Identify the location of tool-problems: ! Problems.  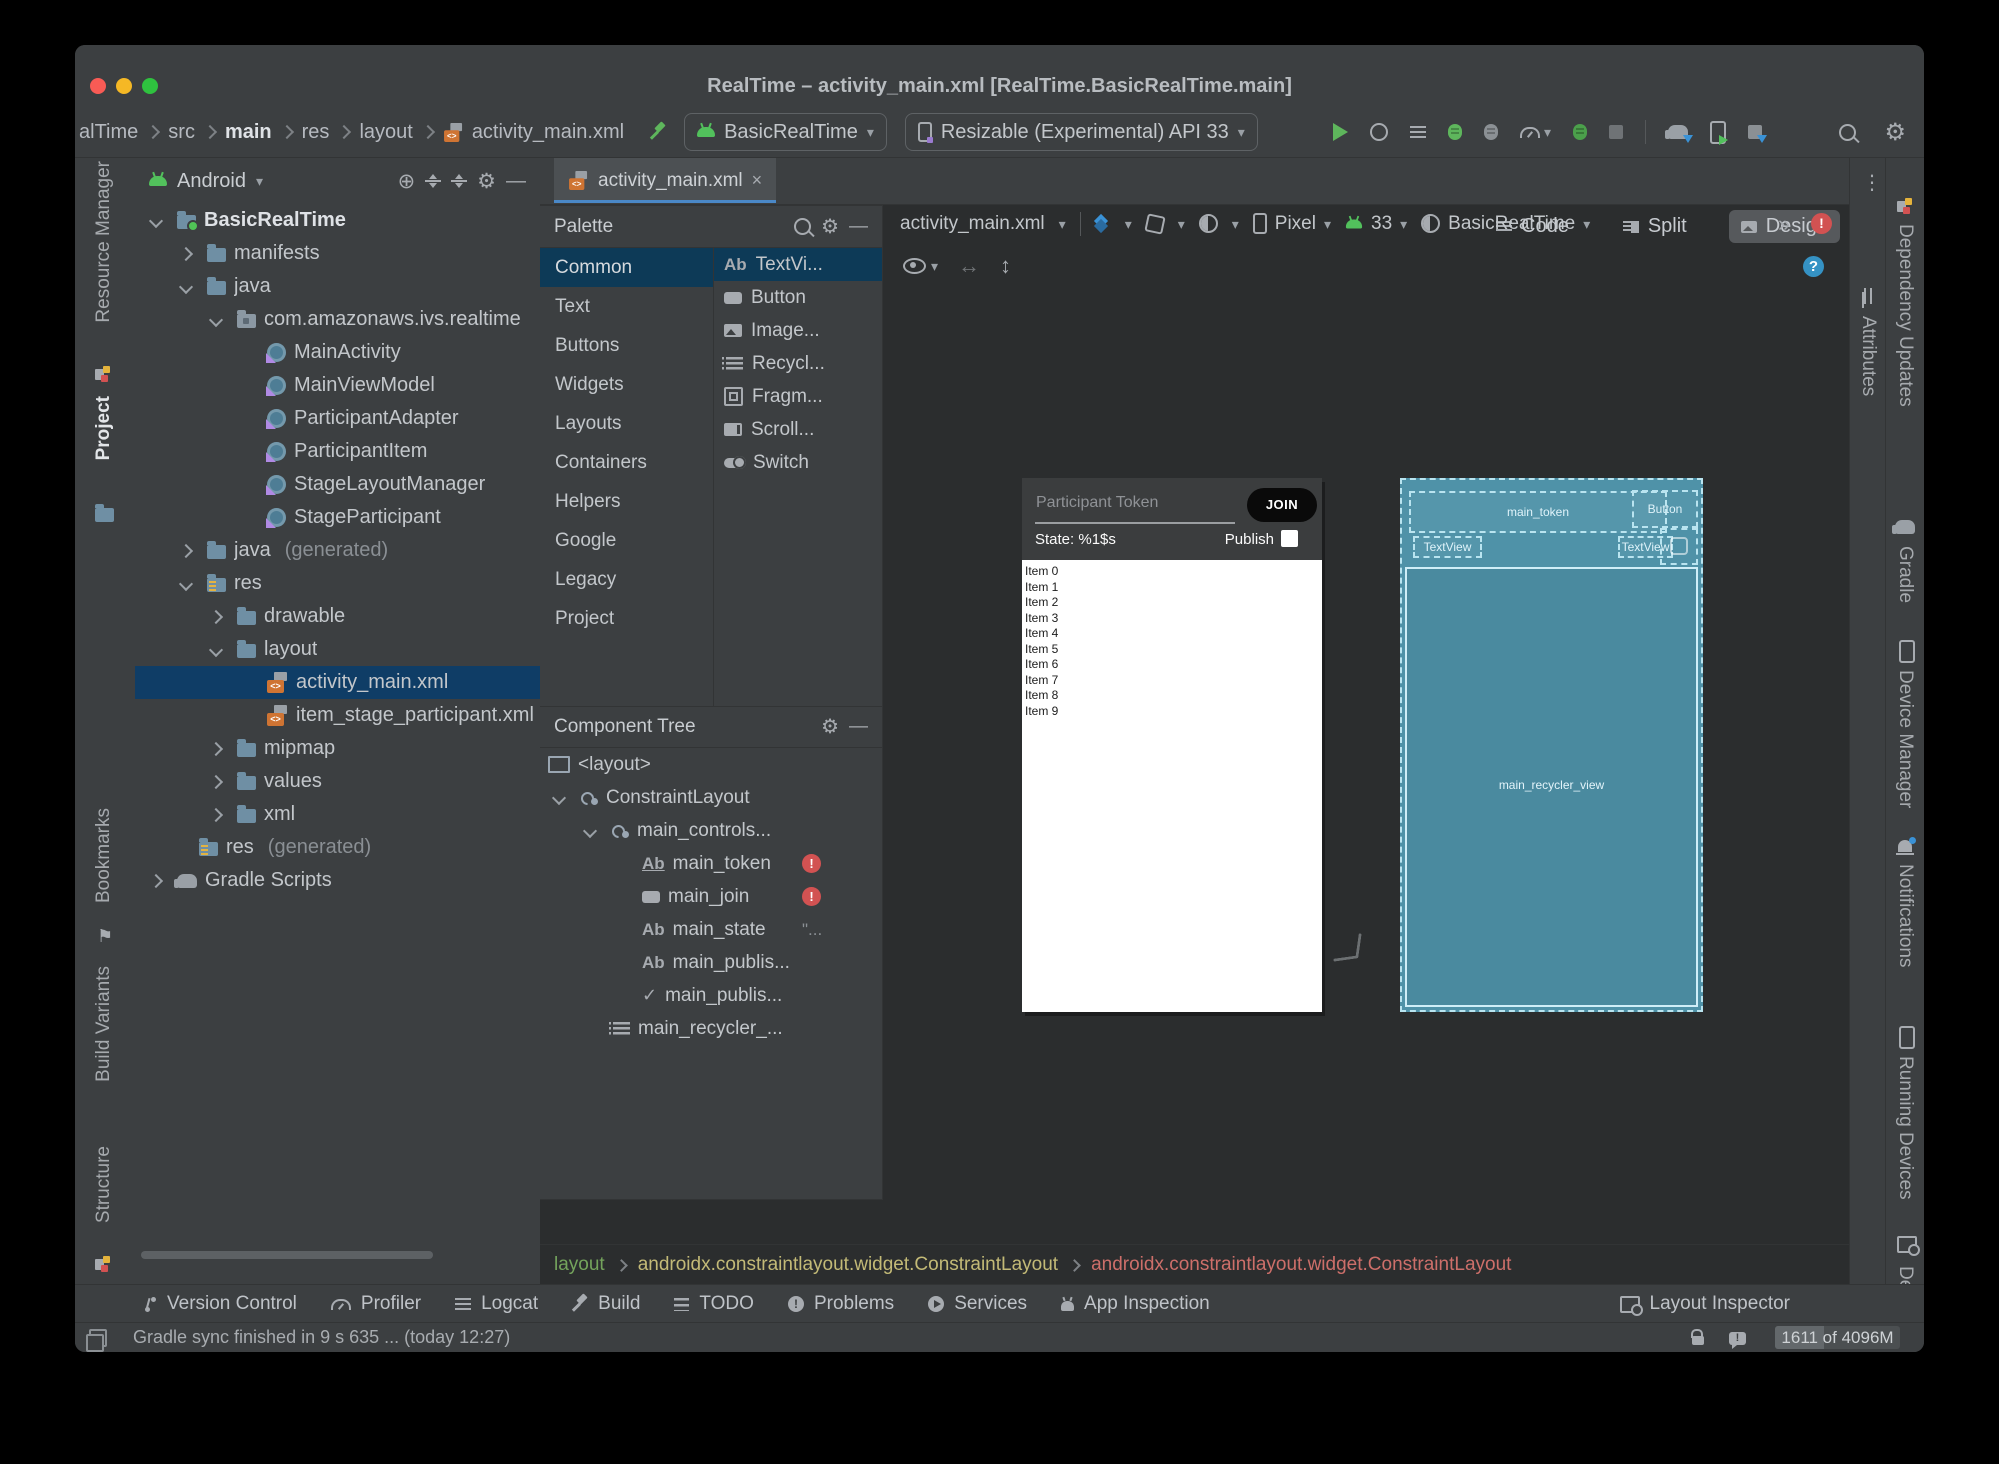
(840, 1304).